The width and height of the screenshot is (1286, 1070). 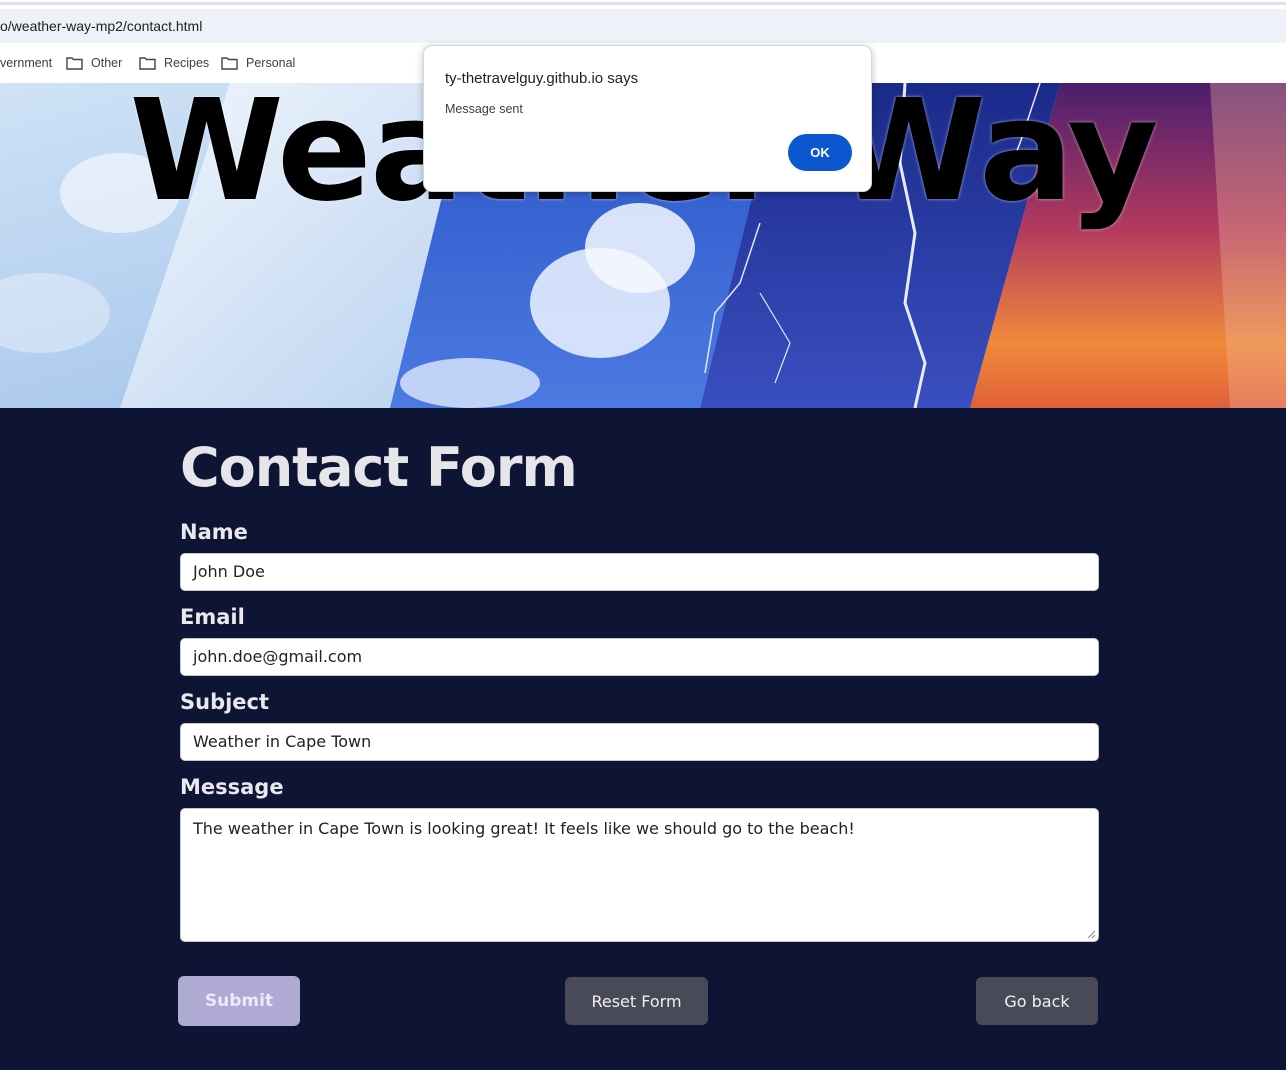 I want to click on go-back-button: Go back, so click(x=1037, y=1001).